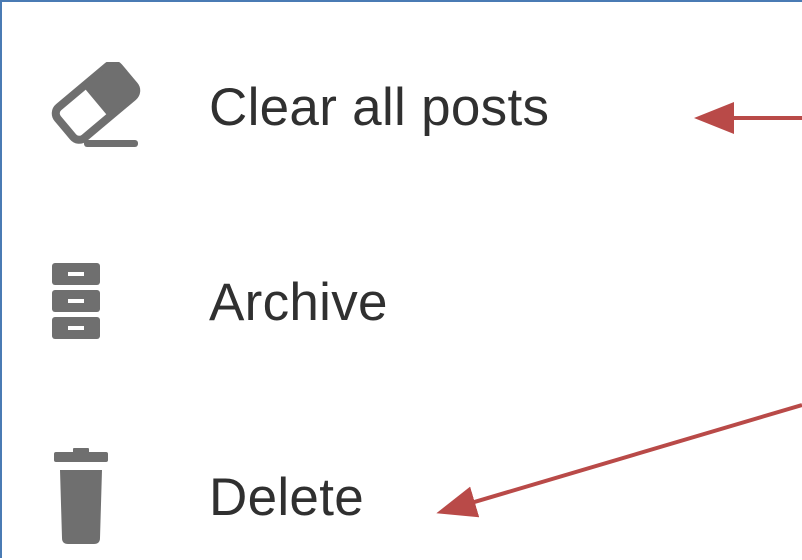  Describe the element at coordinates (98, 107) in the screenshot. I see `eraser-icon` at that location.